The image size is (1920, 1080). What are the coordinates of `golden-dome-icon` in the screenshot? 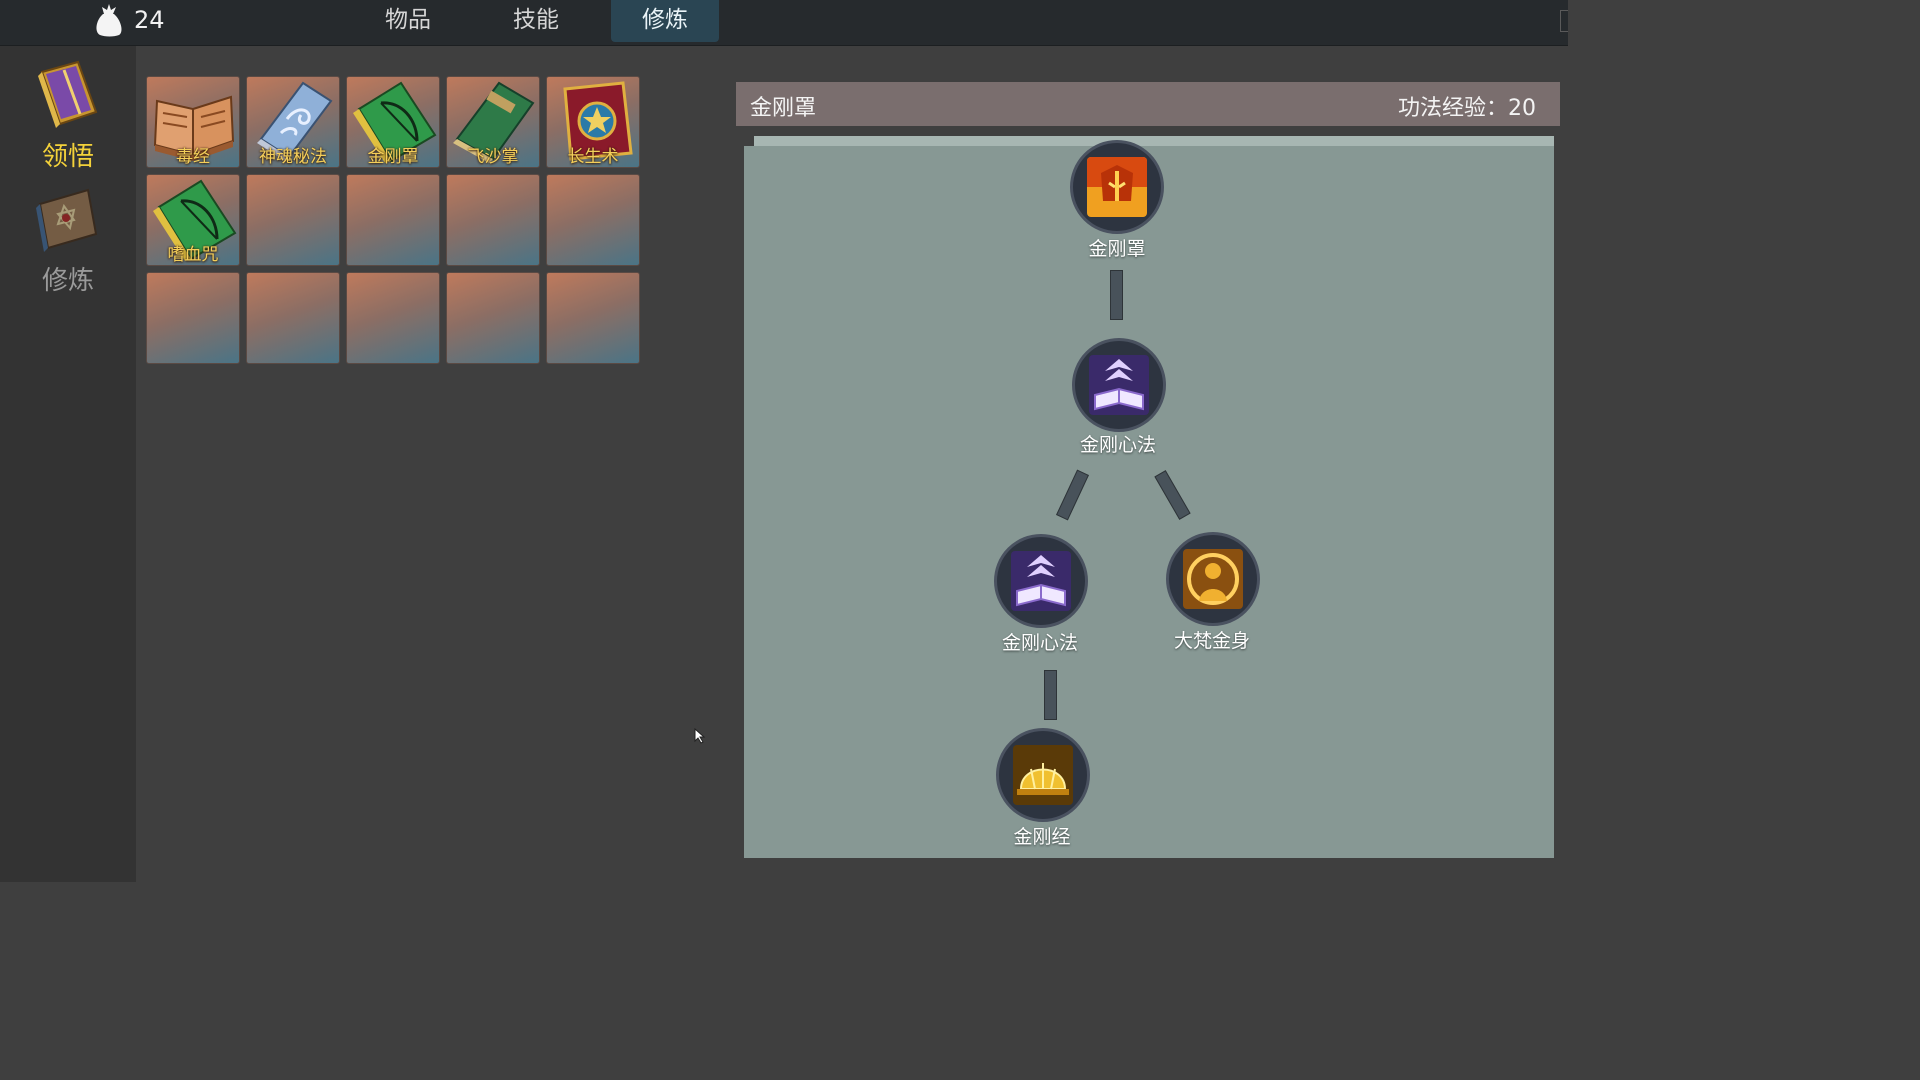 It's located at (1043, 775).